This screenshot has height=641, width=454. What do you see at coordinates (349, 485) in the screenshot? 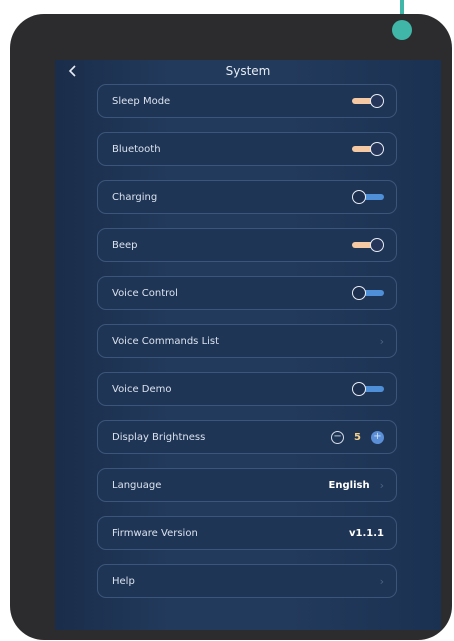
I see `language-value: English` at bounding box center [349, 485].